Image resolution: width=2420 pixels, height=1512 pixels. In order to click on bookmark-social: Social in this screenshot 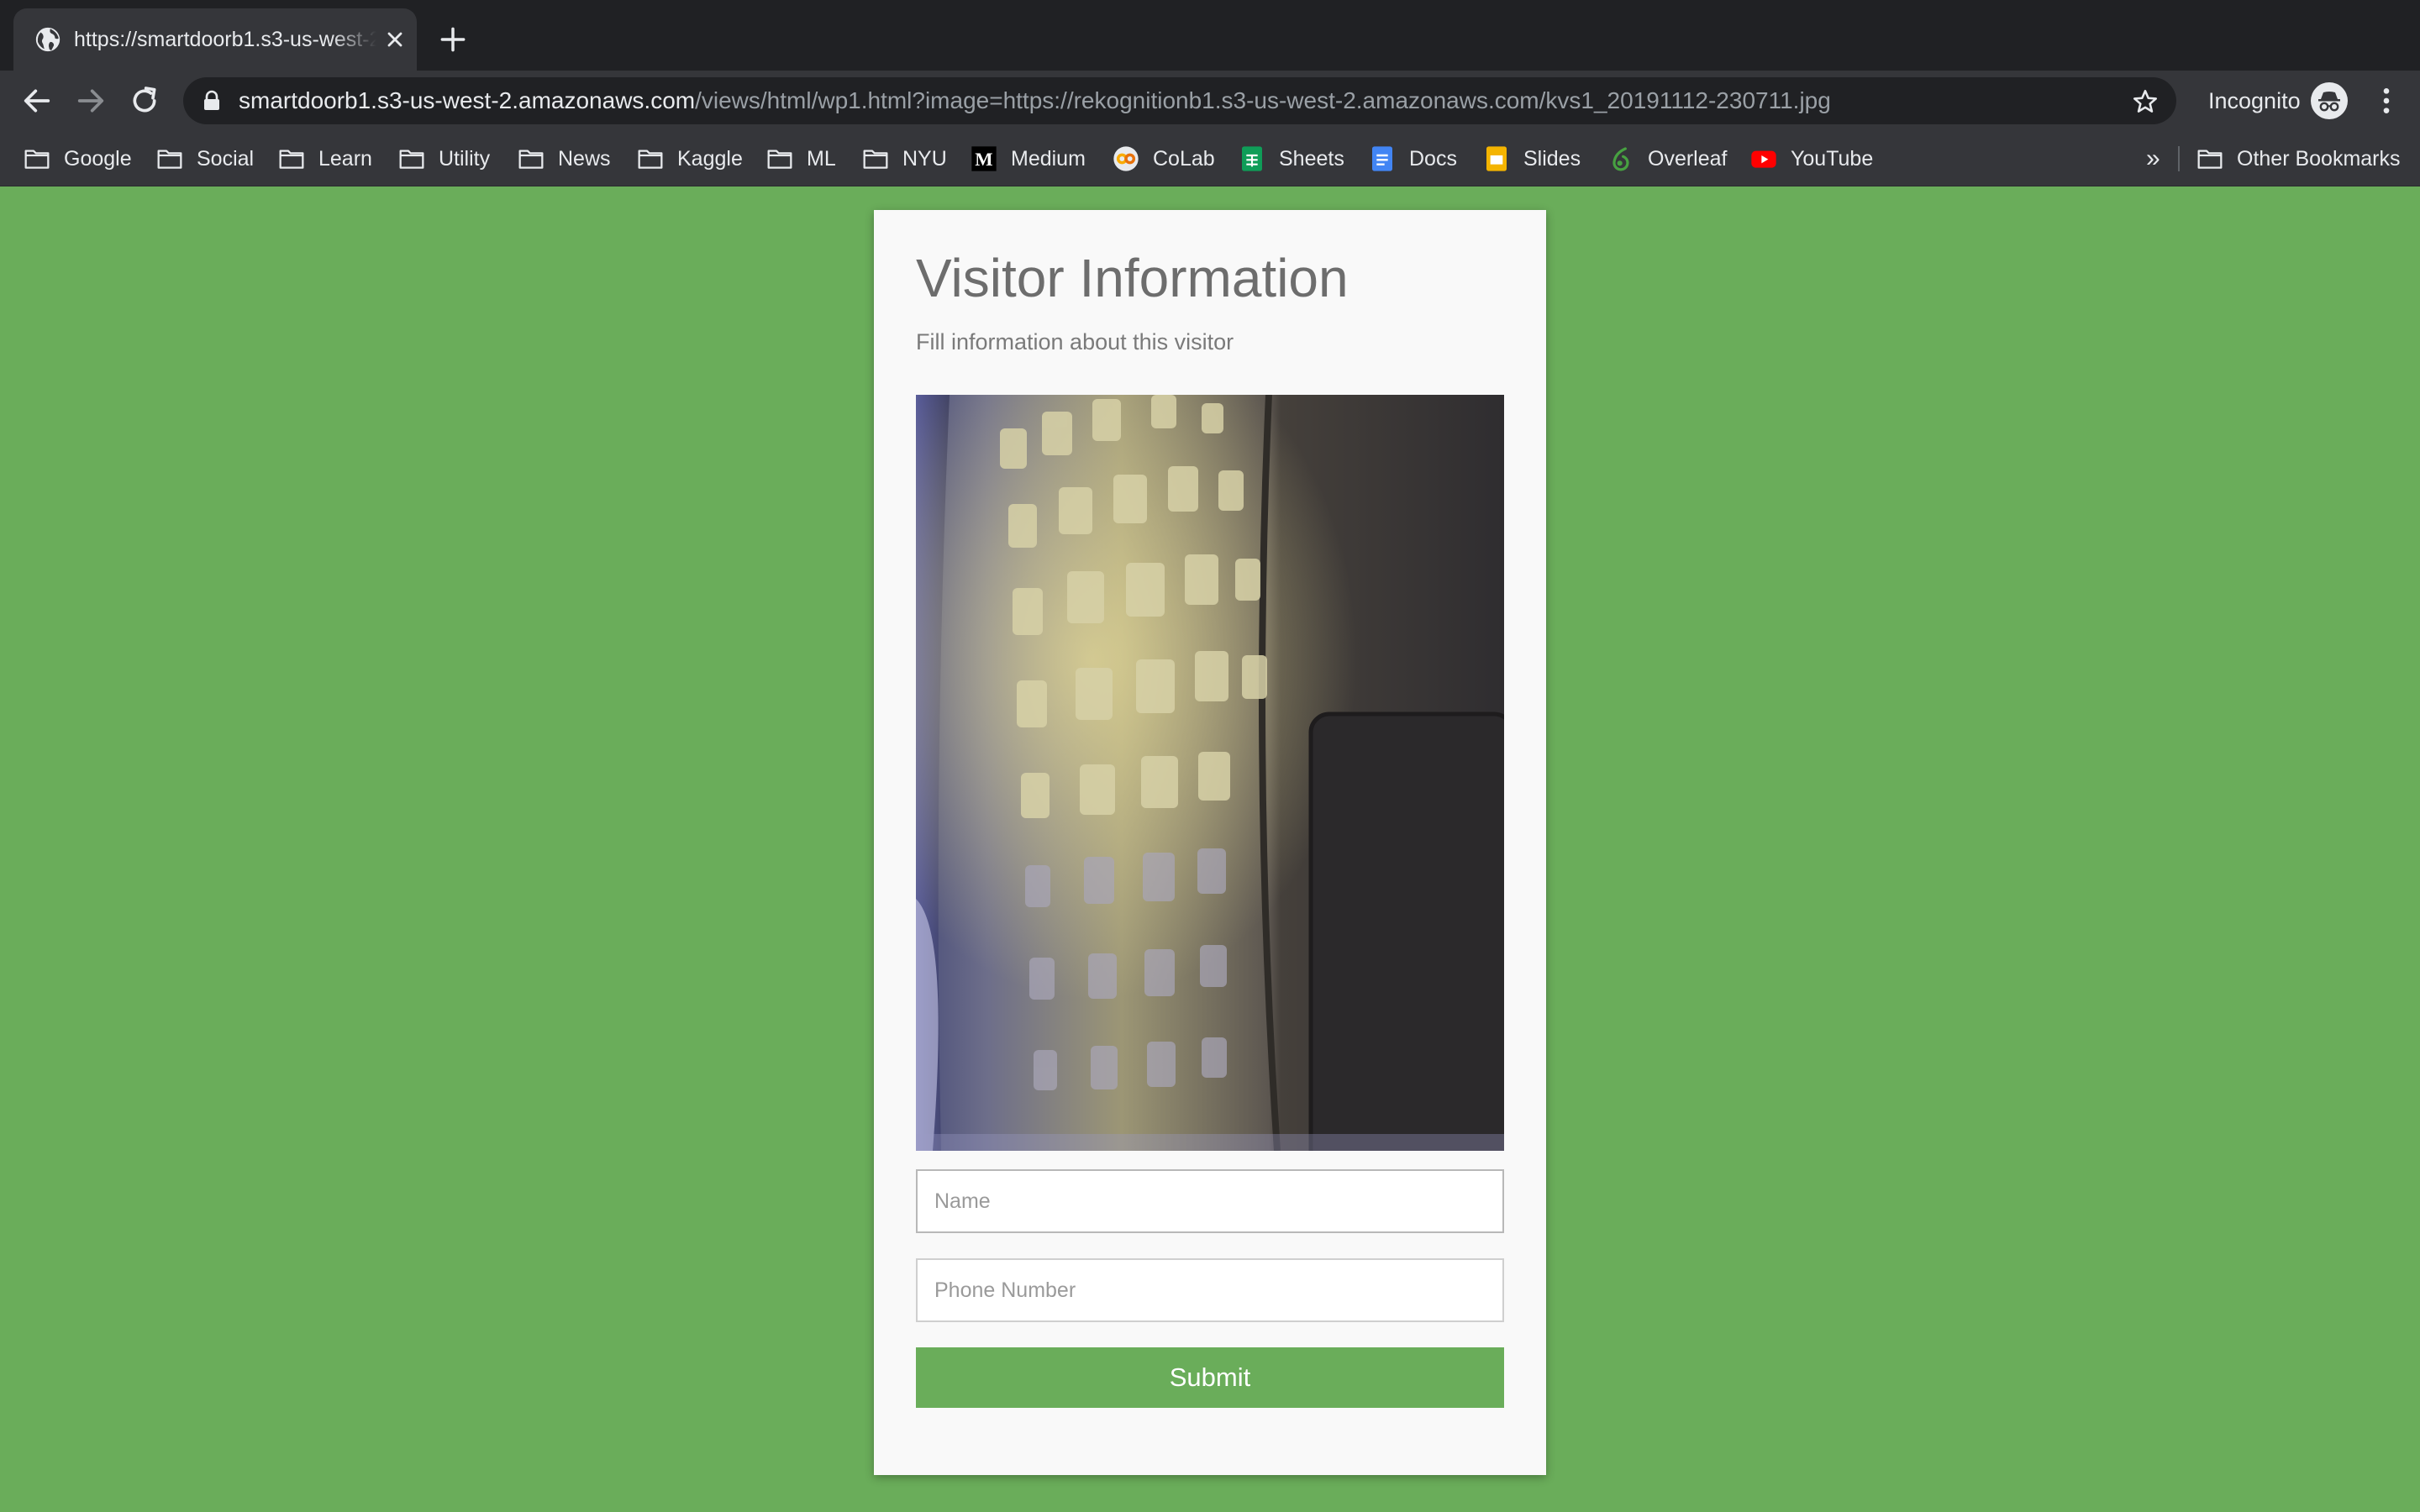, I will do `click(205, 158)`.